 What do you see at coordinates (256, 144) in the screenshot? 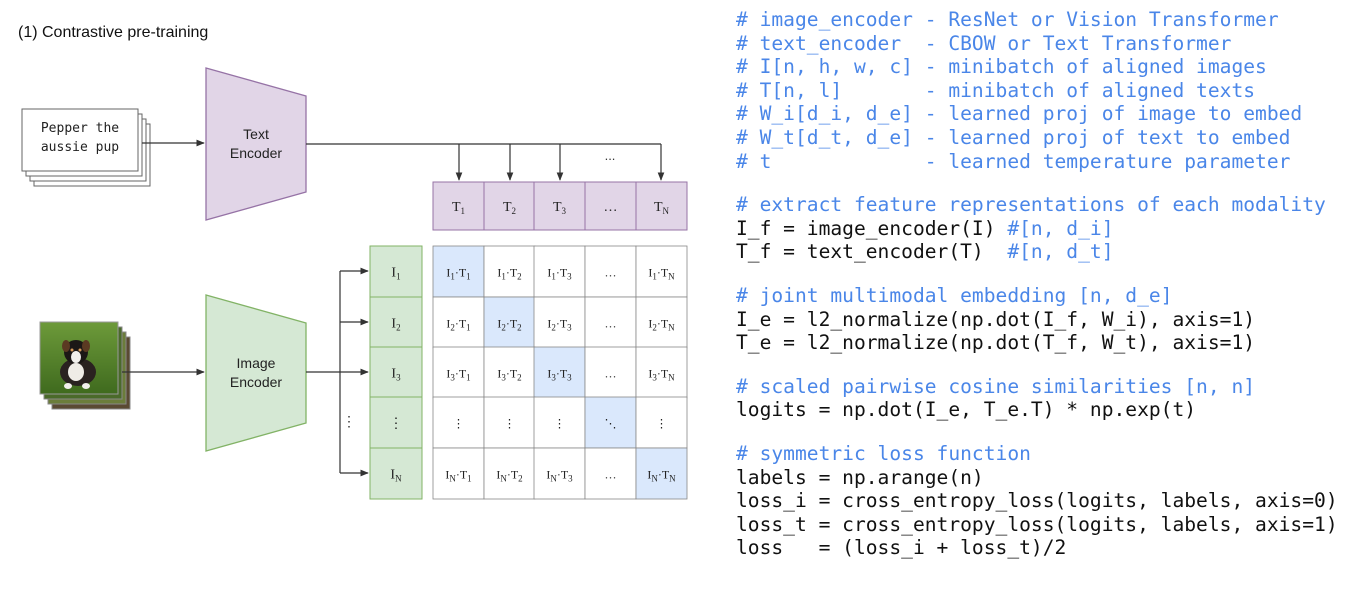
I see `text-encoder: Text Encoder` at bounding box center [256, 144].